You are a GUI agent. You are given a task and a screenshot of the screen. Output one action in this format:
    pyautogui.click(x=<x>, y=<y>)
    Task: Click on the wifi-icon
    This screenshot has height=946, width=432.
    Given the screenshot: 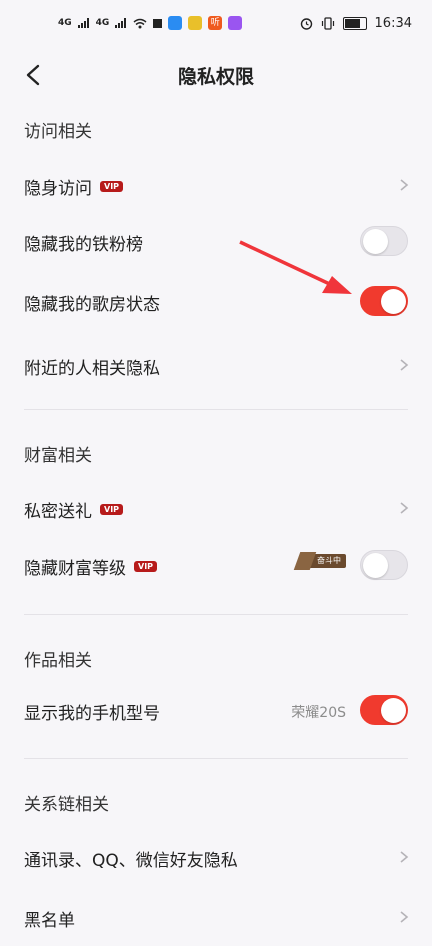 What is the action you would take?
    pyautogui.click(x=140, y=23)
    